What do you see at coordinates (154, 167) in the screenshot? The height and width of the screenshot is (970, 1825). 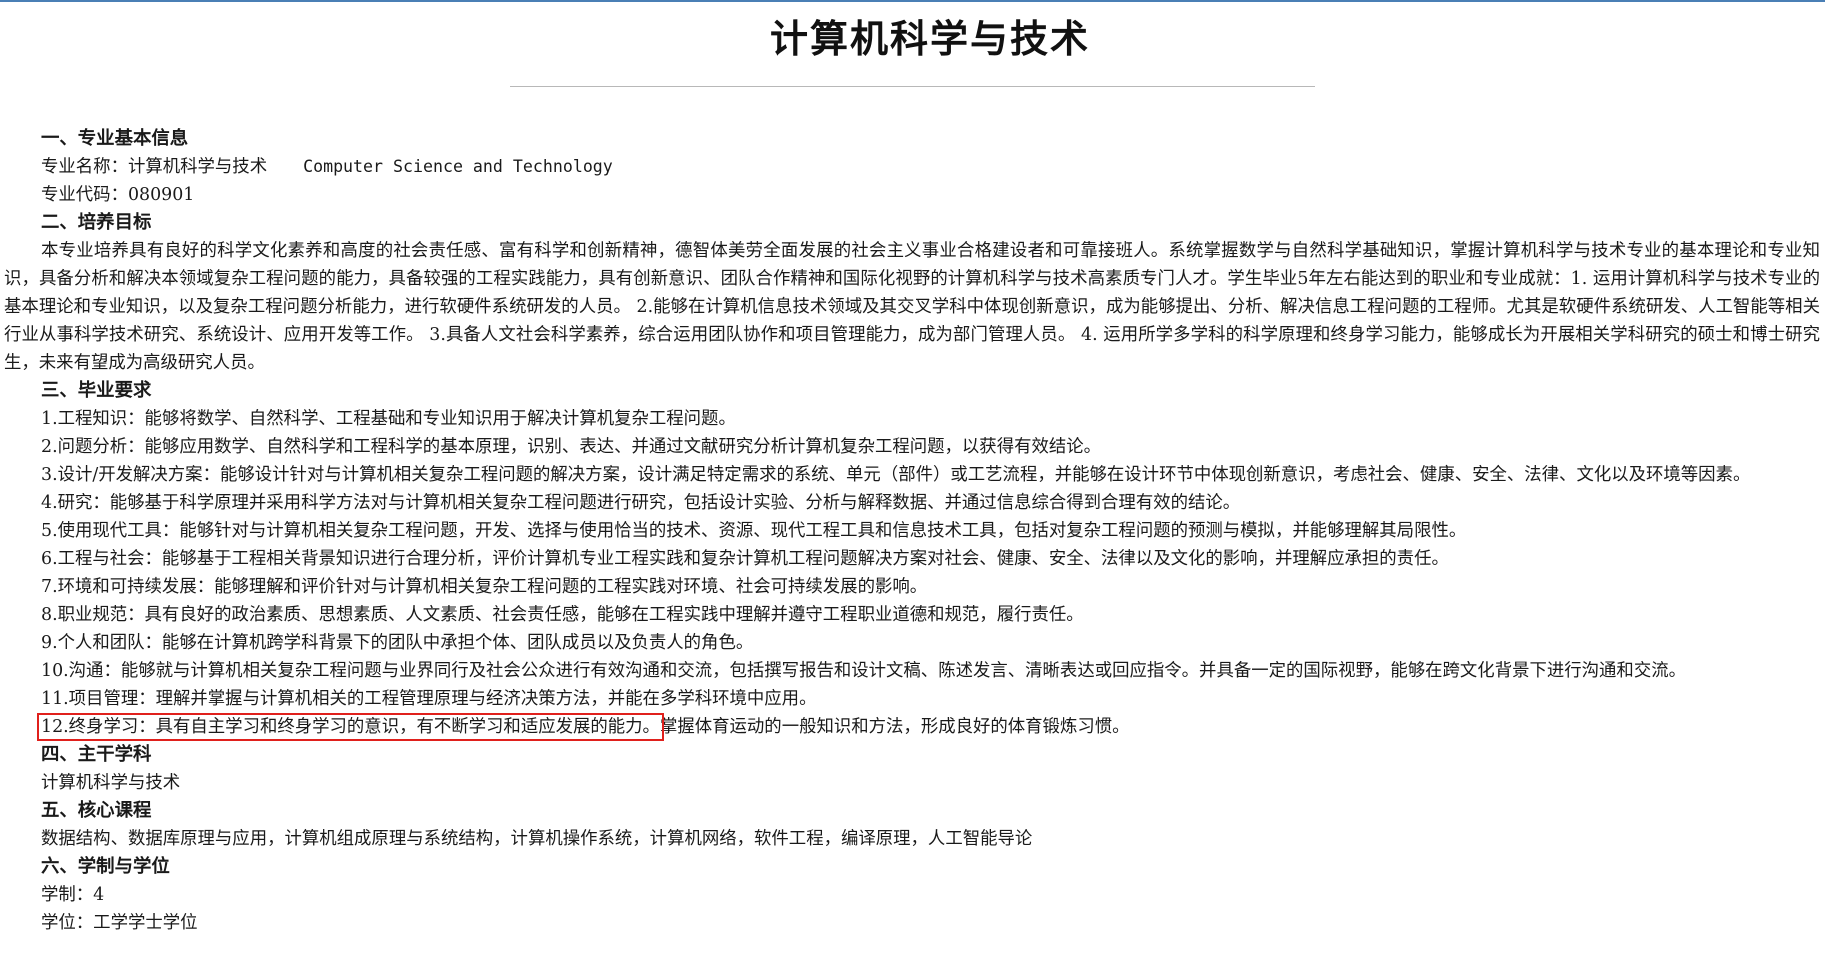 I see `major-name: 专业名称：计算机科学与技术` at bounding box center [154, 167].